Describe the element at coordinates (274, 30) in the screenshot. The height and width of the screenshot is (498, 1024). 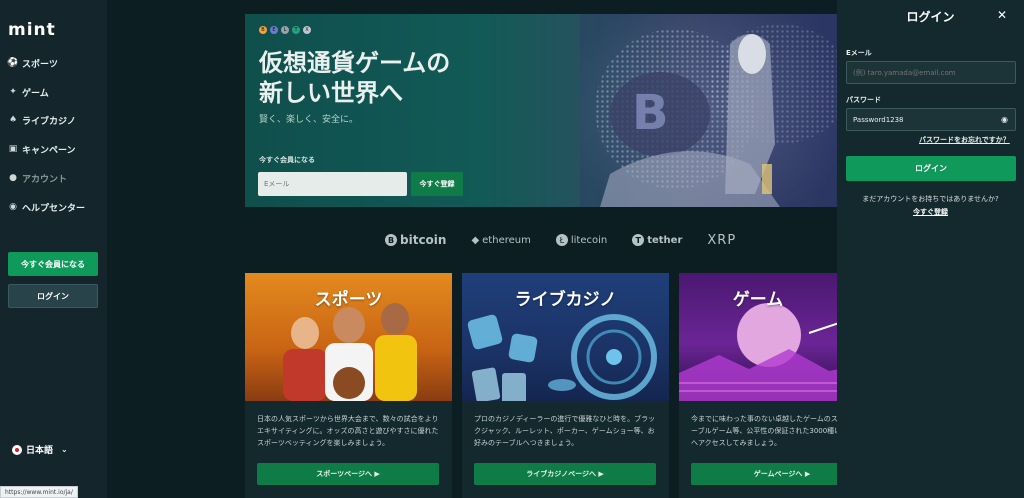
I see `coin-ethereum-icon: E` at that location.